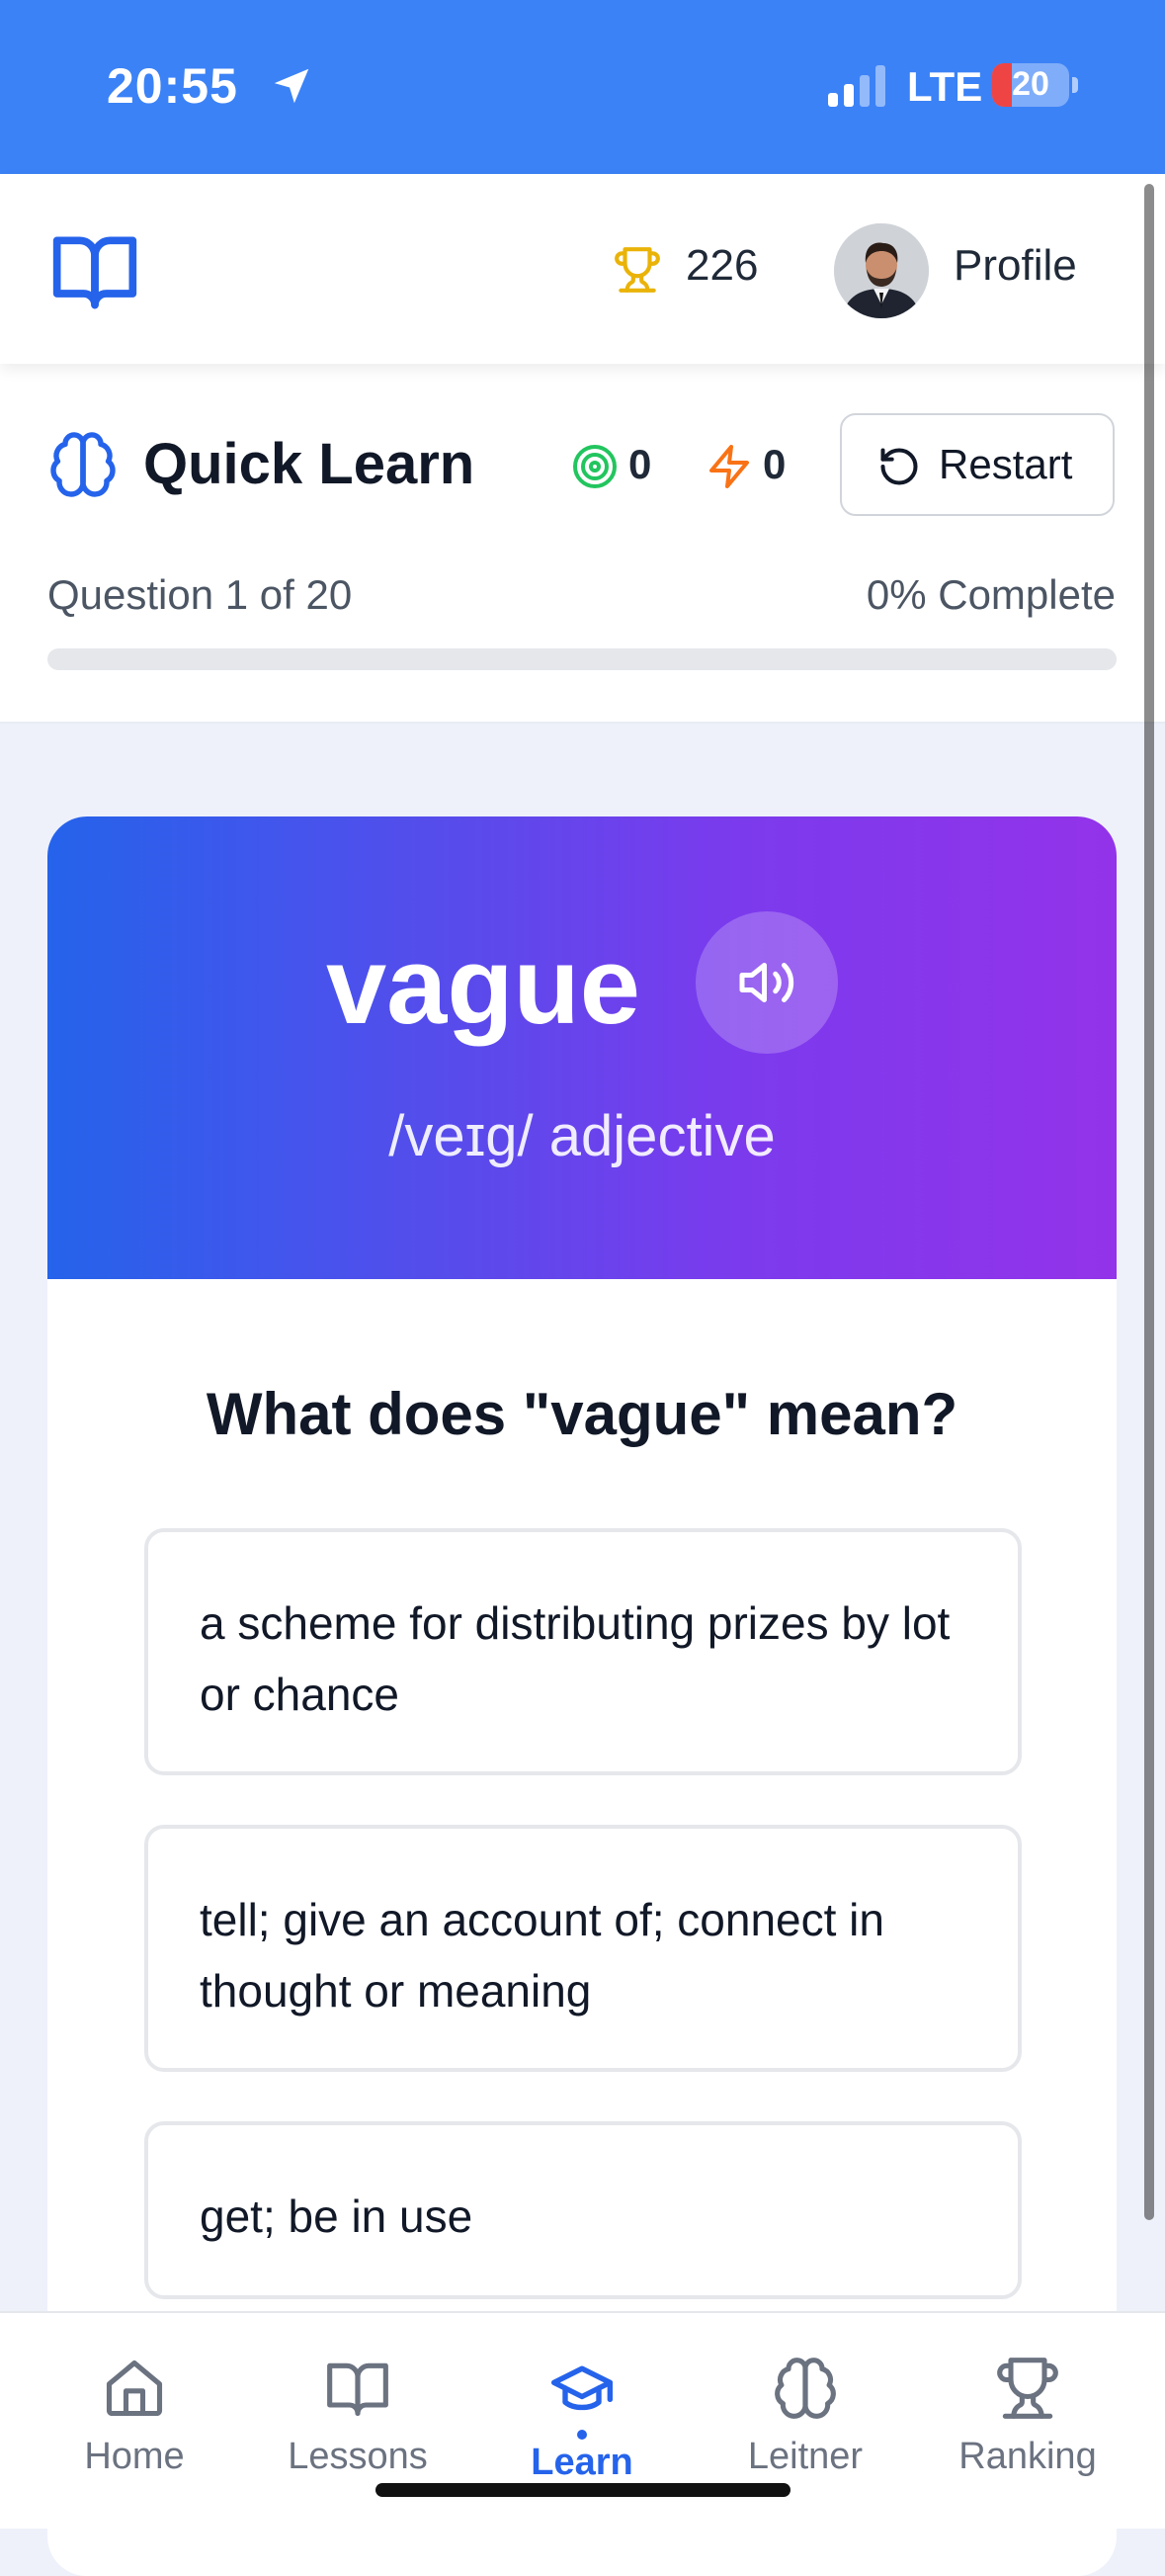 The width and height of the screenshot is (1165, 2576). I want to click on profile-link: Profile, so click(1015, 266).